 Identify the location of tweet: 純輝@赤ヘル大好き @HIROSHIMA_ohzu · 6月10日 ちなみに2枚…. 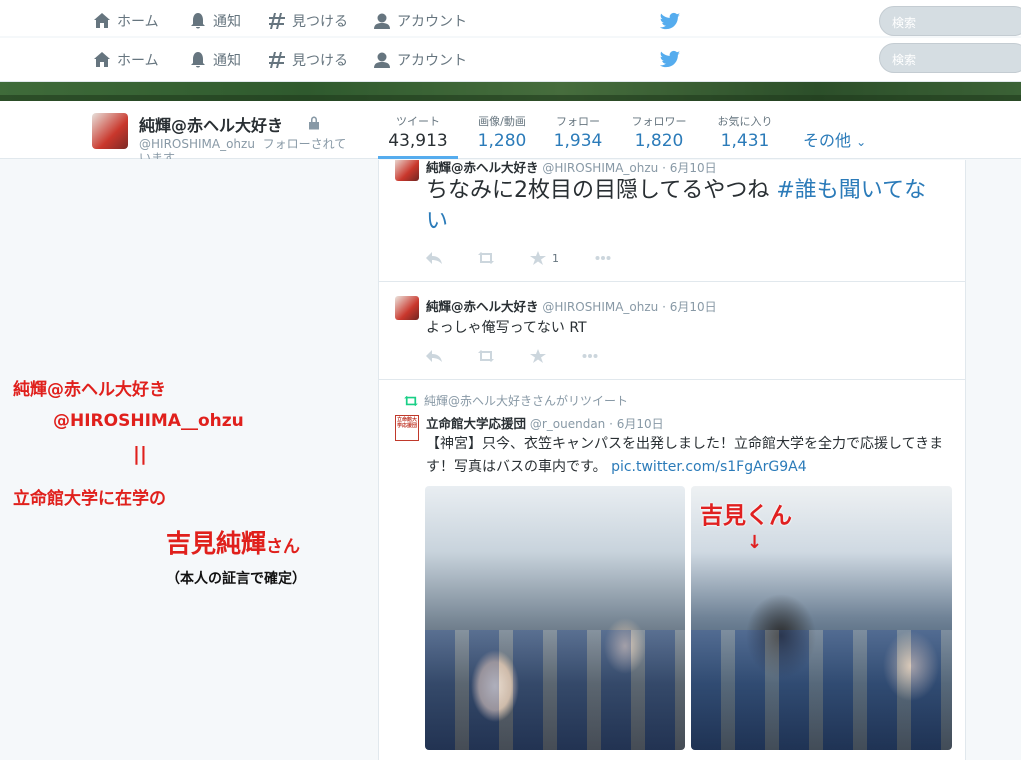
(672, 221).